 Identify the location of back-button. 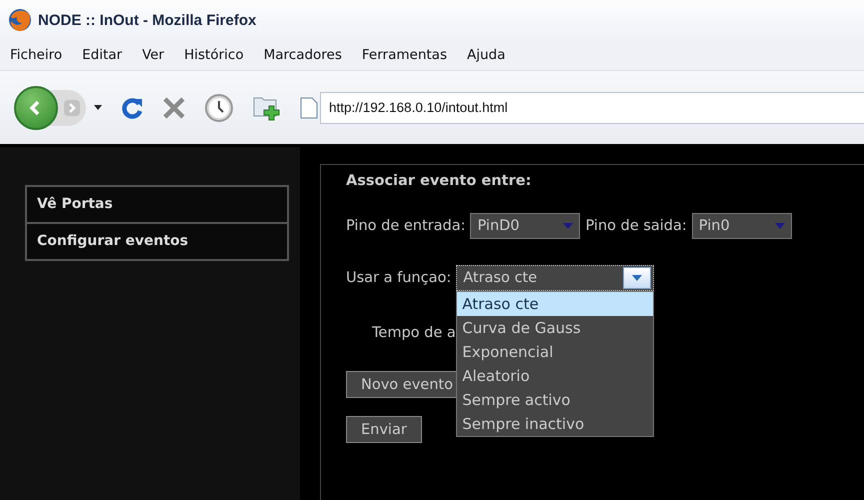
(36, 108).